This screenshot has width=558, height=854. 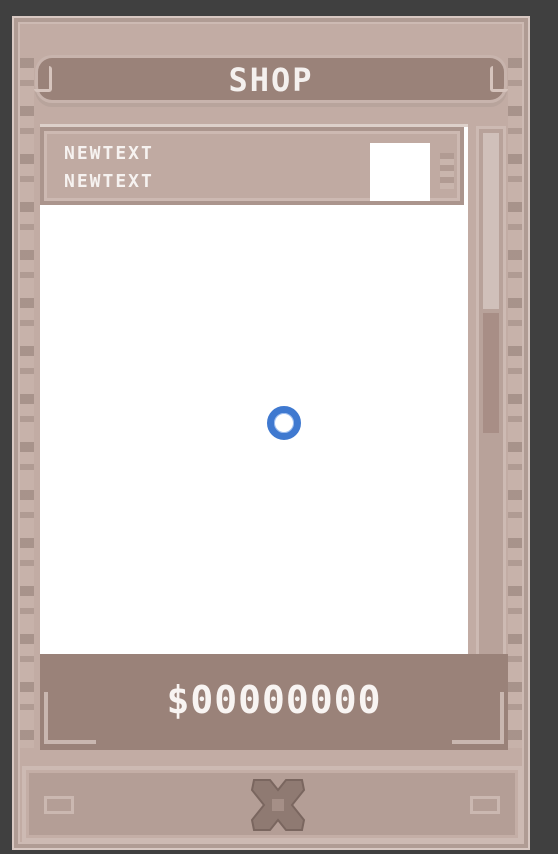 I want to click on money-left-ornament, so click(x=70, y=718).